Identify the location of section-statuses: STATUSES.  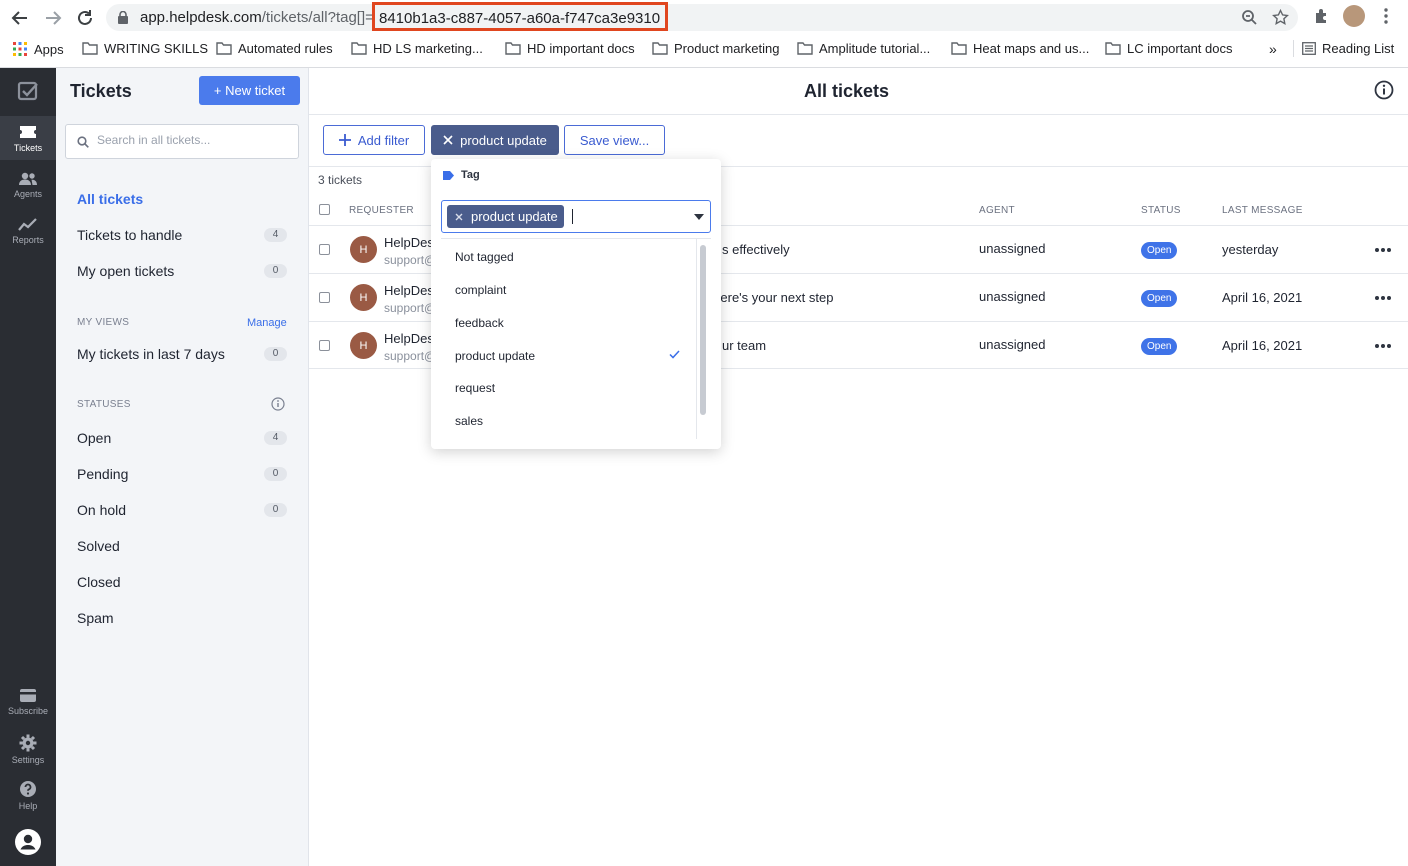
(104, 404).